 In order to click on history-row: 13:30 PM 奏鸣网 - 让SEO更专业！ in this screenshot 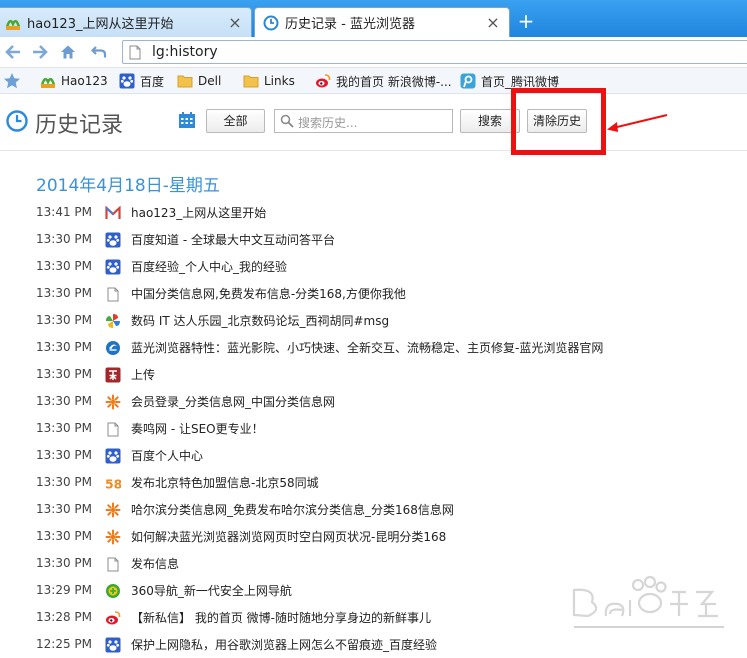, I will do `click(373, 428)`.